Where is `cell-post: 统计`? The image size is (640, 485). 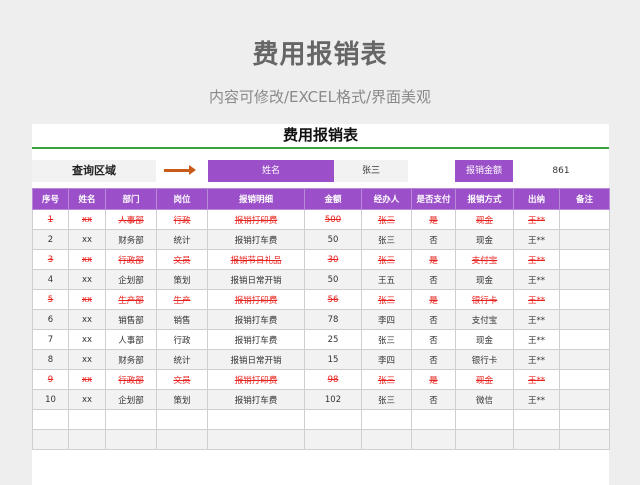 cell-post: 统计 is located at coordinates (182, 359).